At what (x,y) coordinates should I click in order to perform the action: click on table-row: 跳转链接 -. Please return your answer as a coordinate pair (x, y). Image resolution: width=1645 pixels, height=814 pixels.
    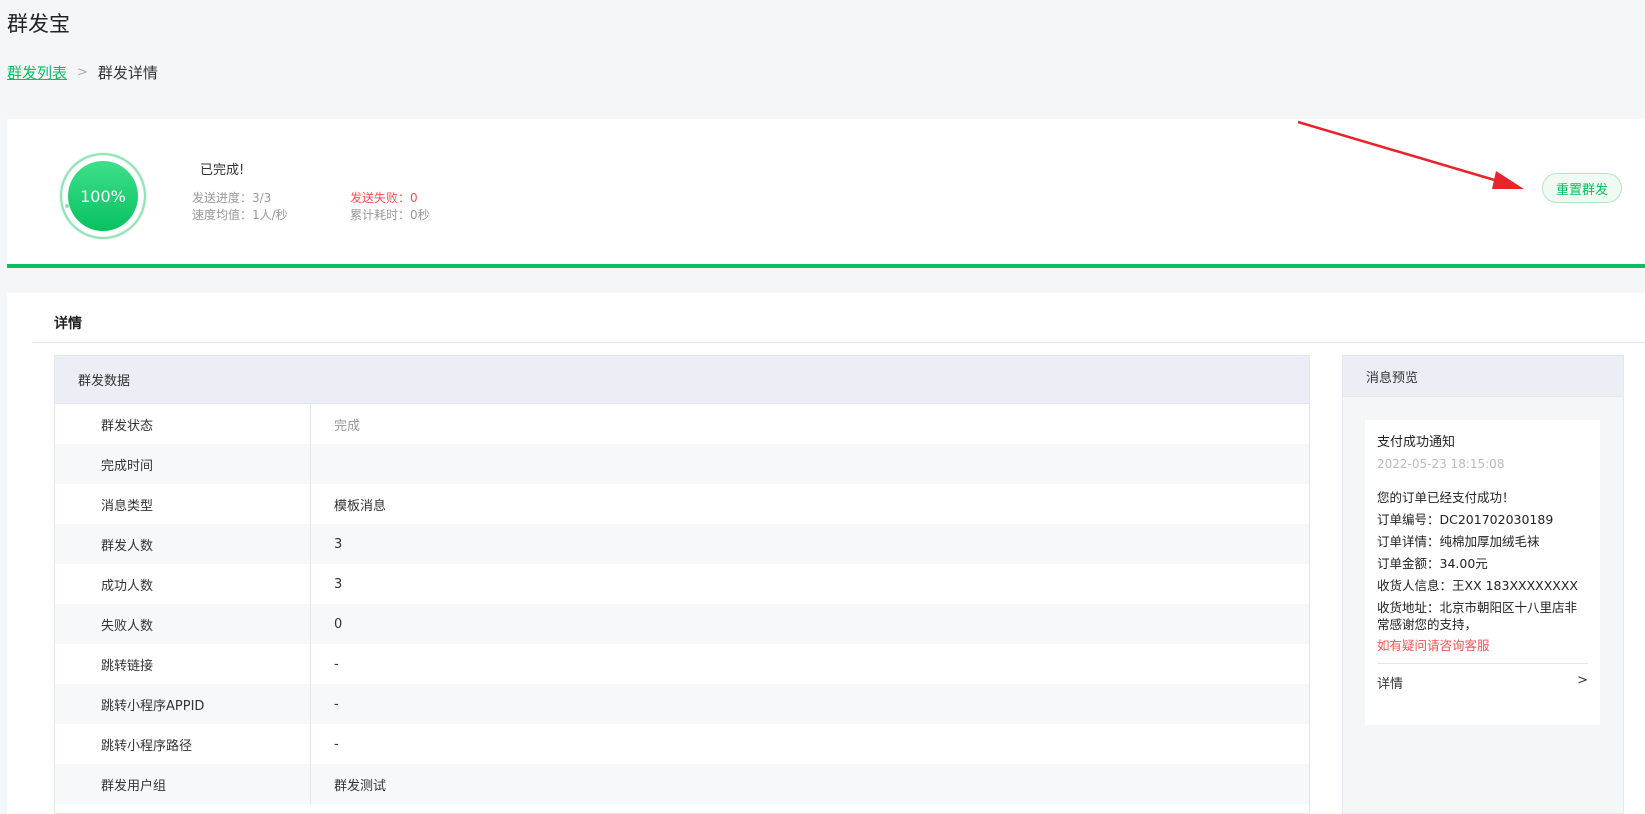
    Looking at the image, I should click on (682, 664).